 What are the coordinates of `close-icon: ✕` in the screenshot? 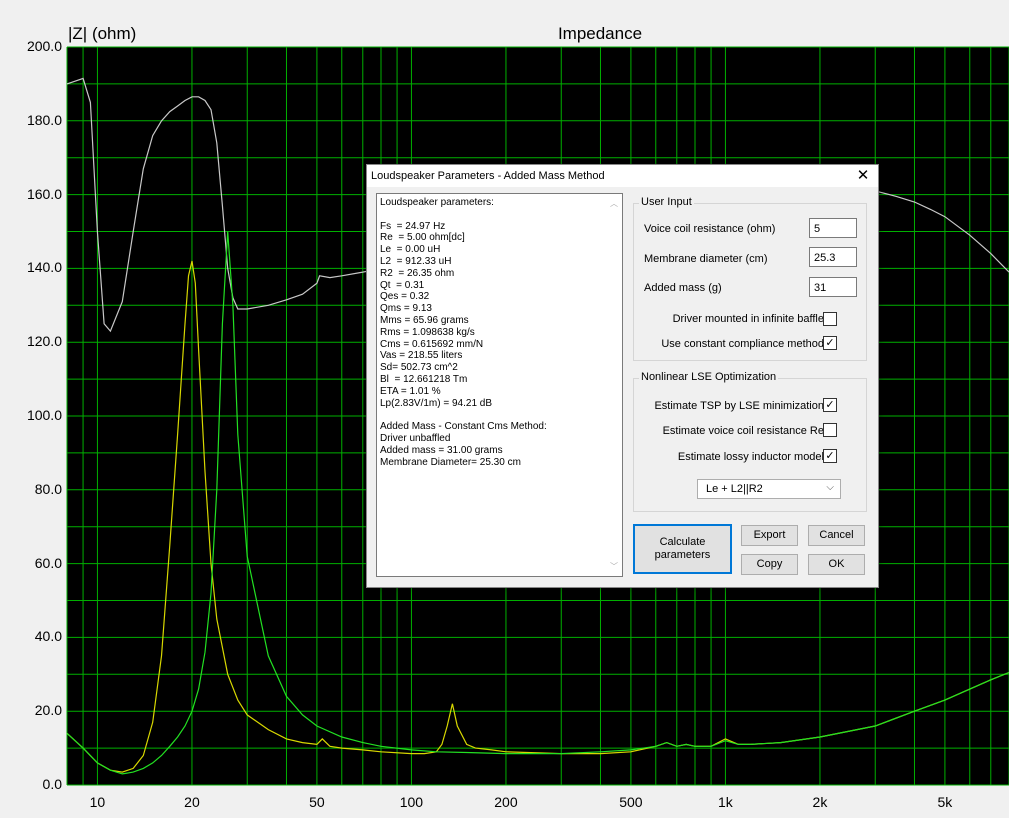 It's located at (863, 176).